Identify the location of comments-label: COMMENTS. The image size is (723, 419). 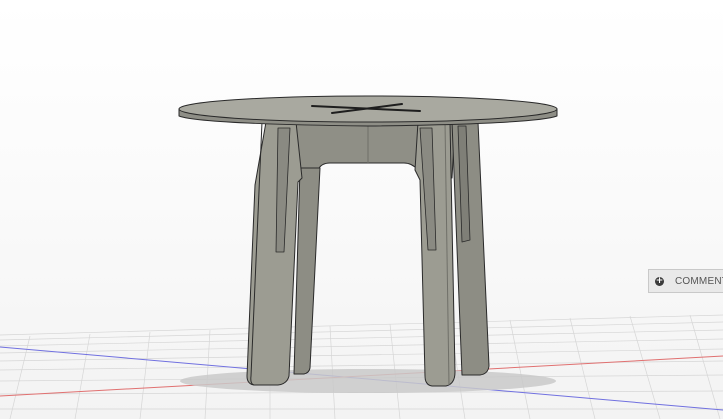
(699, 281).